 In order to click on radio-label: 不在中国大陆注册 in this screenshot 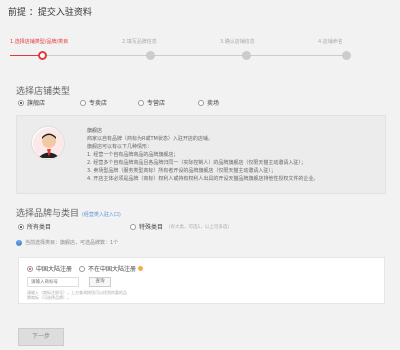, I will do `click(112, 269)`.